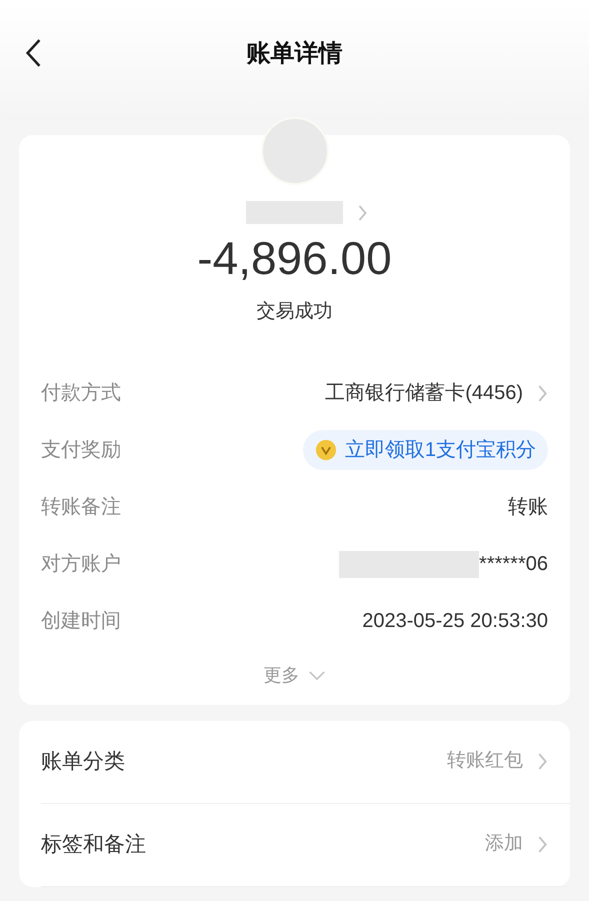 The width and height of the screenshot is (589, 901). What do you see at coordinates (83, 761) in the screenshot?
I see `settings-label: 账单分类` at bounding box center [83, 761].